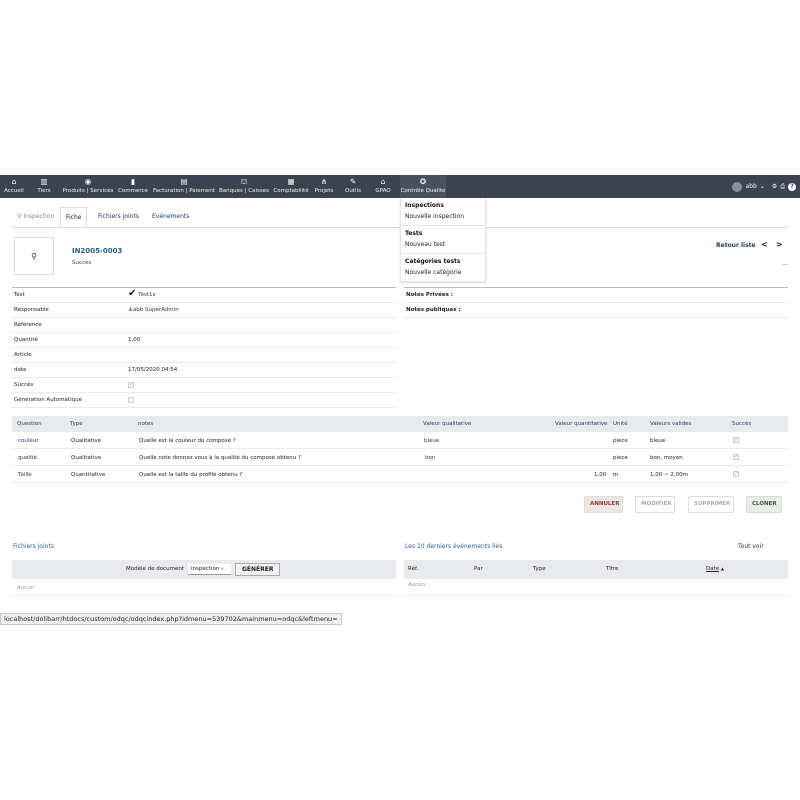 Image resolution: width=800 pixels, height=800 pixels. Describe the element at coordinates (86, 458) in the screenshot. I see `cell-type: Qualitative` at that location.